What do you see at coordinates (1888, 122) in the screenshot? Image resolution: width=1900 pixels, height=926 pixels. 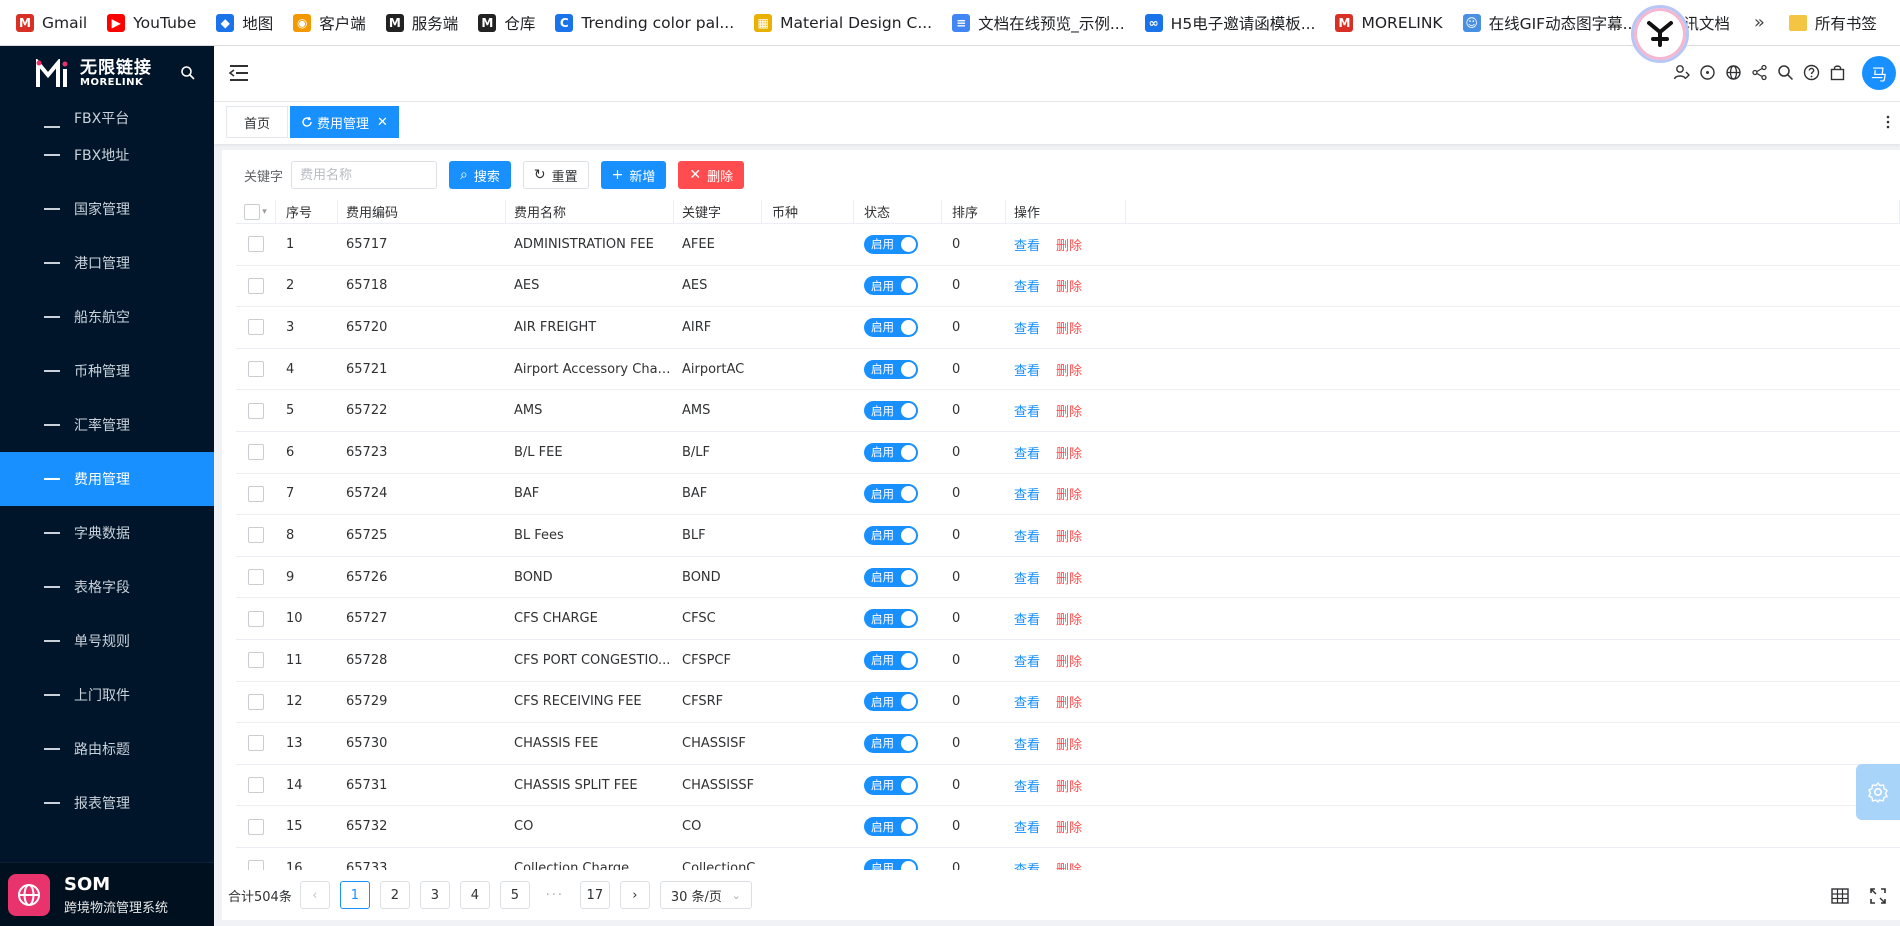 I see `more-vertical-icon` at bounding box center [1888, 122].